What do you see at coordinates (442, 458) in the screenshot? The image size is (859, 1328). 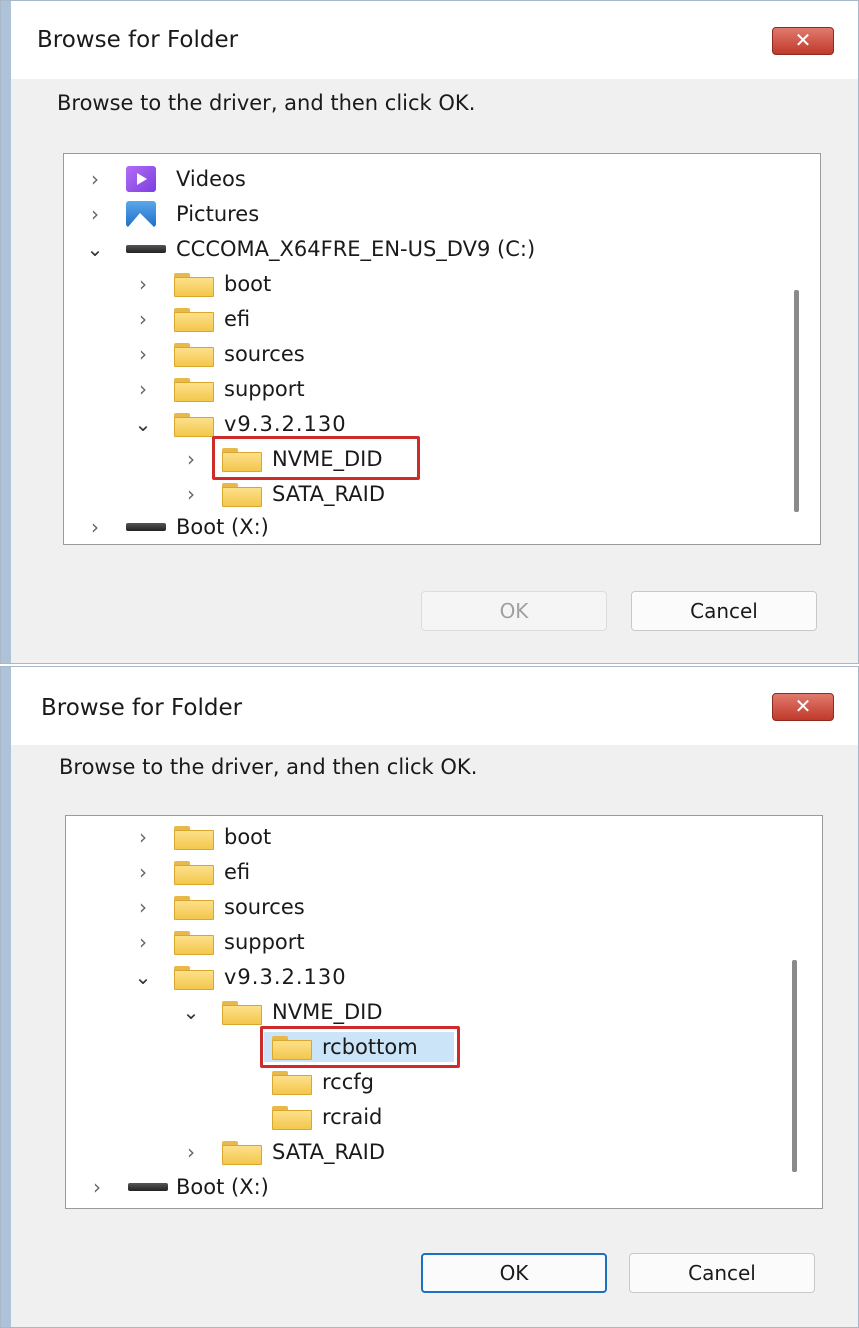 I see `tree-item-nvme-did: › NVME_DID` at bounding box center [442, 458].